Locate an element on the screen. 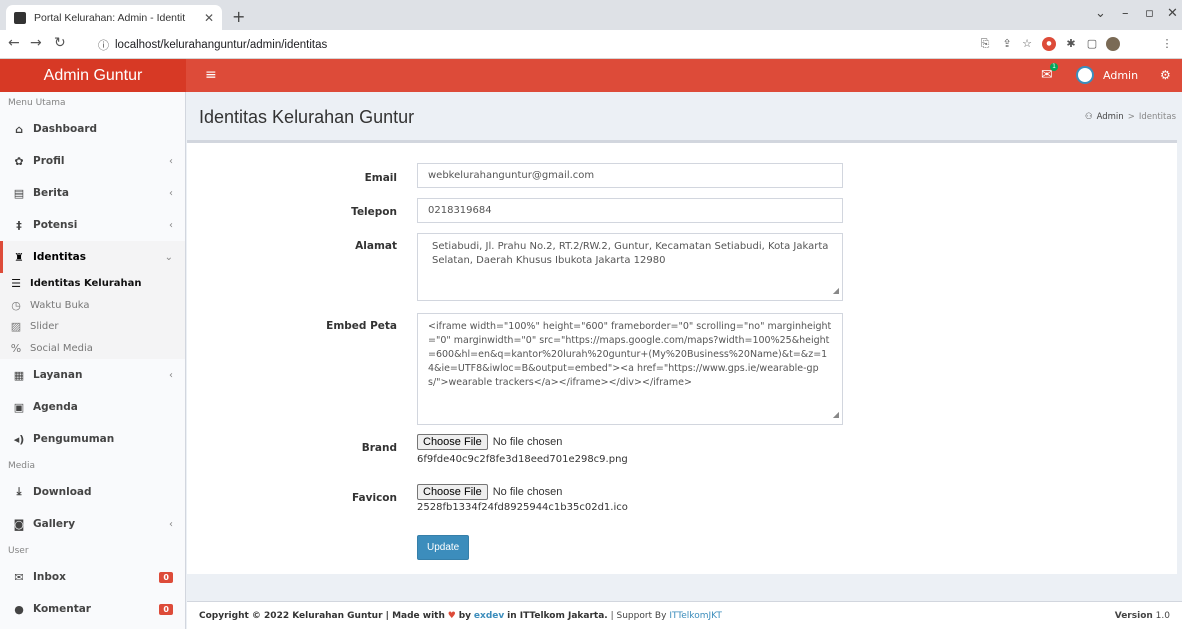 The width and height of the screenshot is (1182, 629). image-icon: ▨ is located at coordinates (16, 327).